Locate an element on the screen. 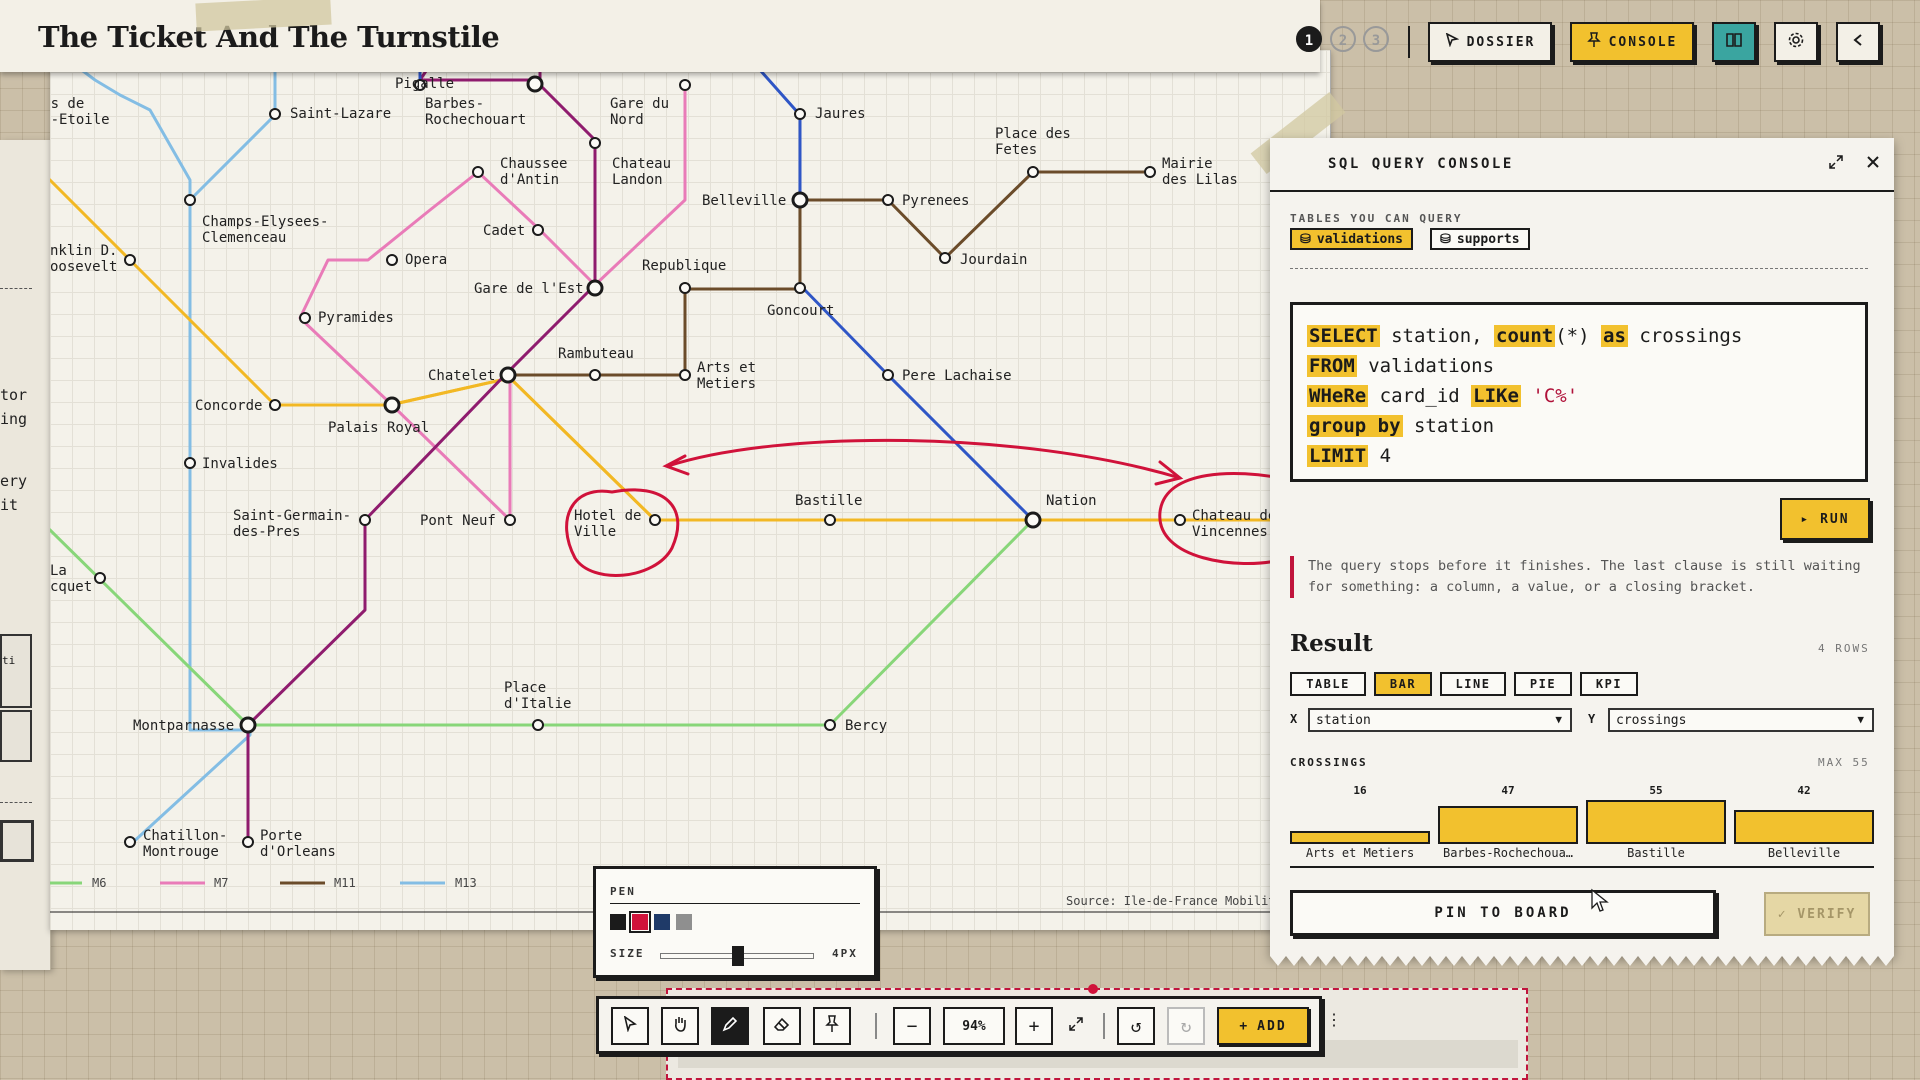 Image resolution: width=1920 pixels, height=1080 pixels. view-tab-table: TABLE is located at coordinates (1328, 684).